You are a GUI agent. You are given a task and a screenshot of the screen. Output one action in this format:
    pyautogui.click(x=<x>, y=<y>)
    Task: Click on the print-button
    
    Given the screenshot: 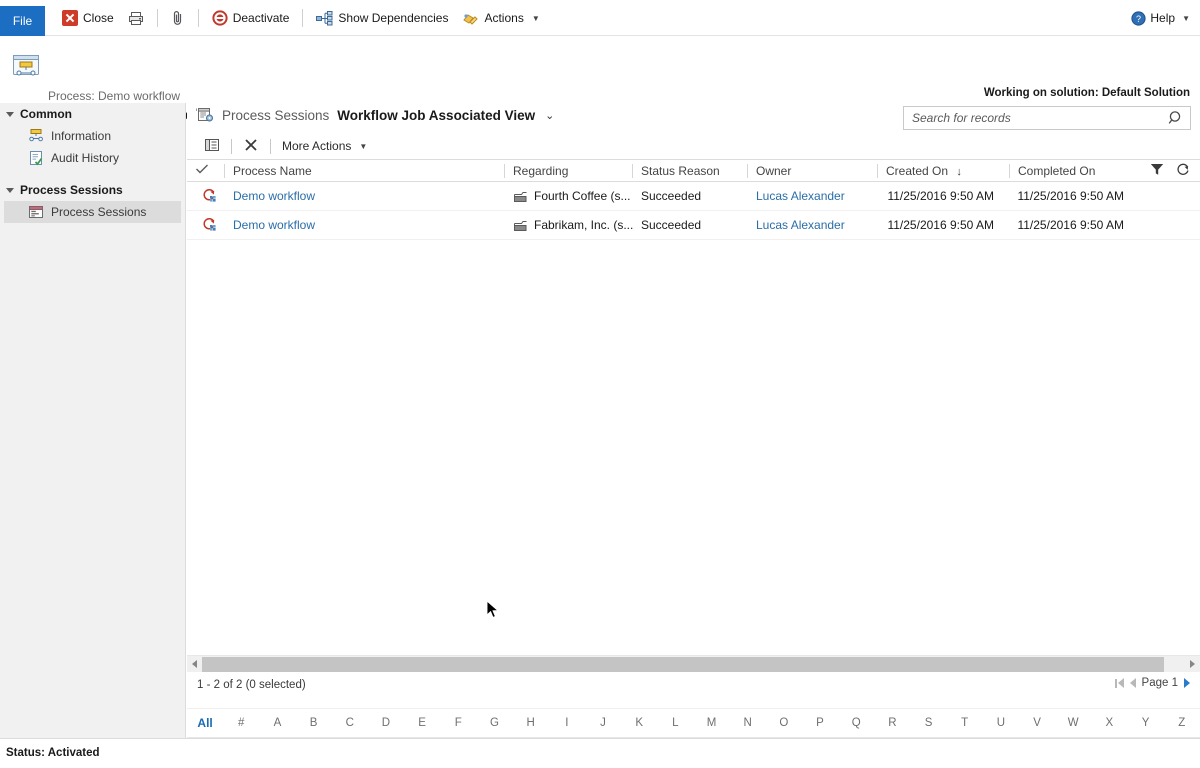 What is the action you would take?
    pyautogui.click(x=136, y=18)
    